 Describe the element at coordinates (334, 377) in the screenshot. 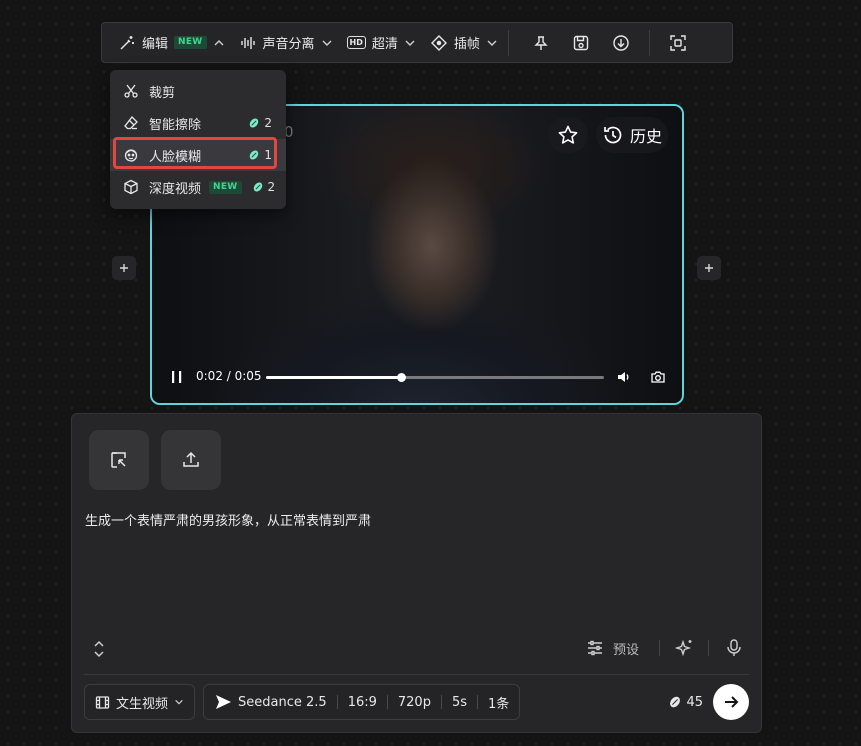

I see `progress-fill` at that location.